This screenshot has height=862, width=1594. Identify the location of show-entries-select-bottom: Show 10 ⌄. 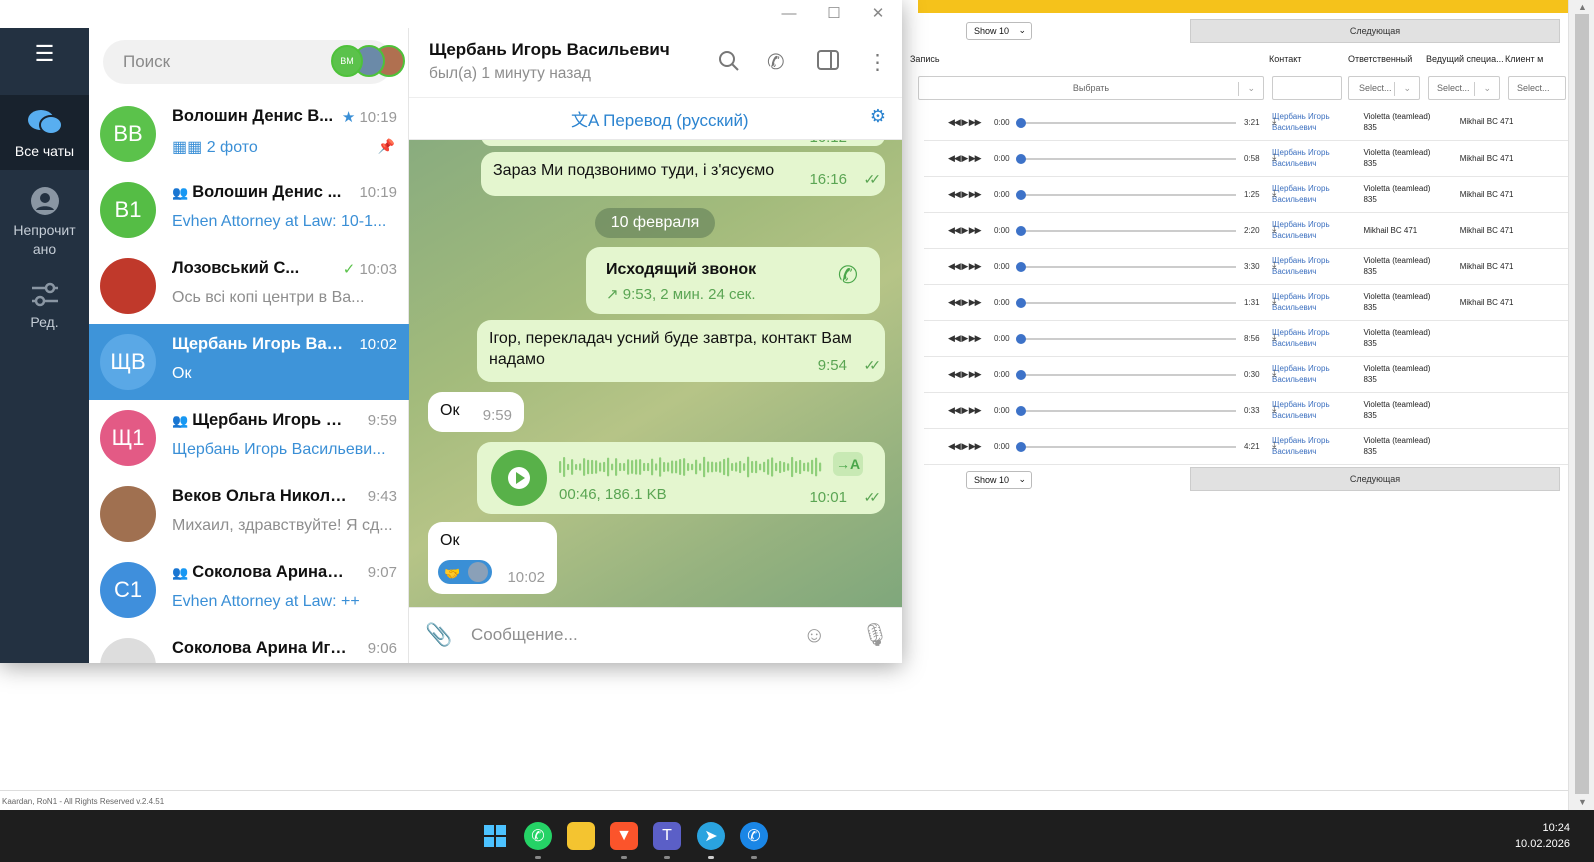
(999, 480).